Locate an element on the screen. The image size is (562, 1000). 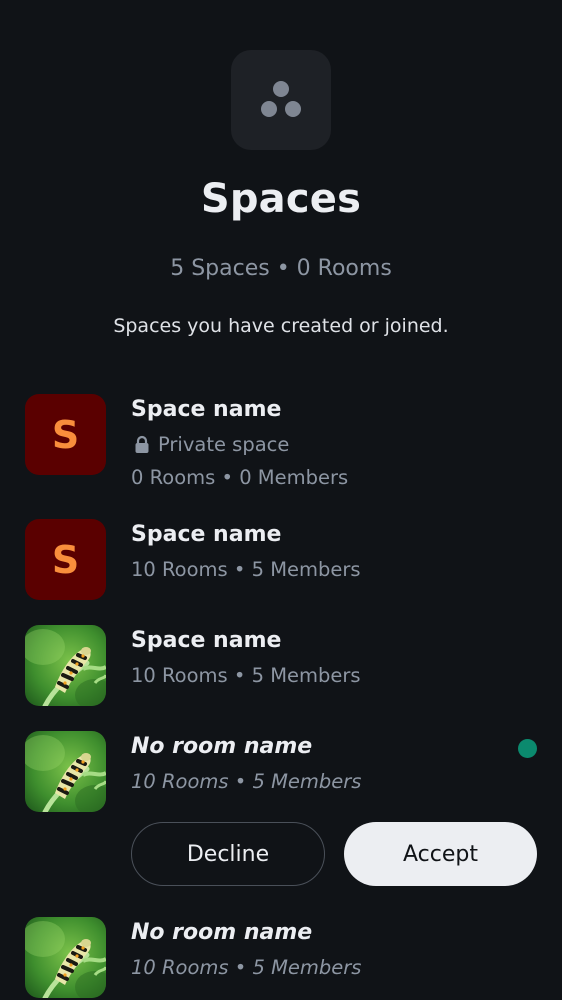
lock-icon is located at coordinates (142, 444).